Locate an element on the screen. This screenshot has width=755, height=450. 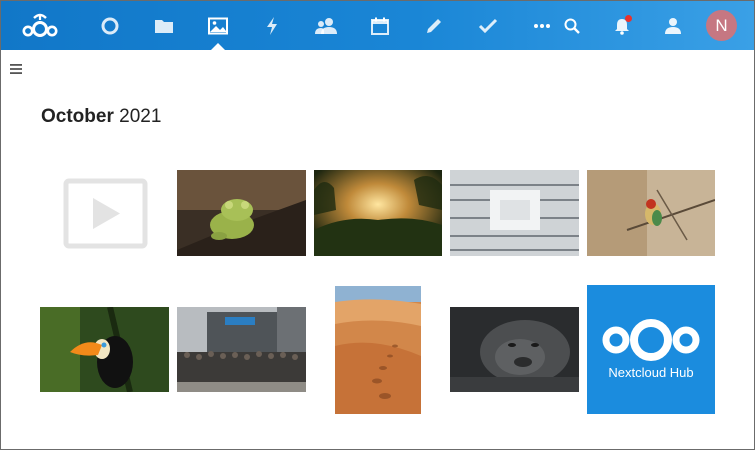
bird-photo is located at coordinates (651, 213).